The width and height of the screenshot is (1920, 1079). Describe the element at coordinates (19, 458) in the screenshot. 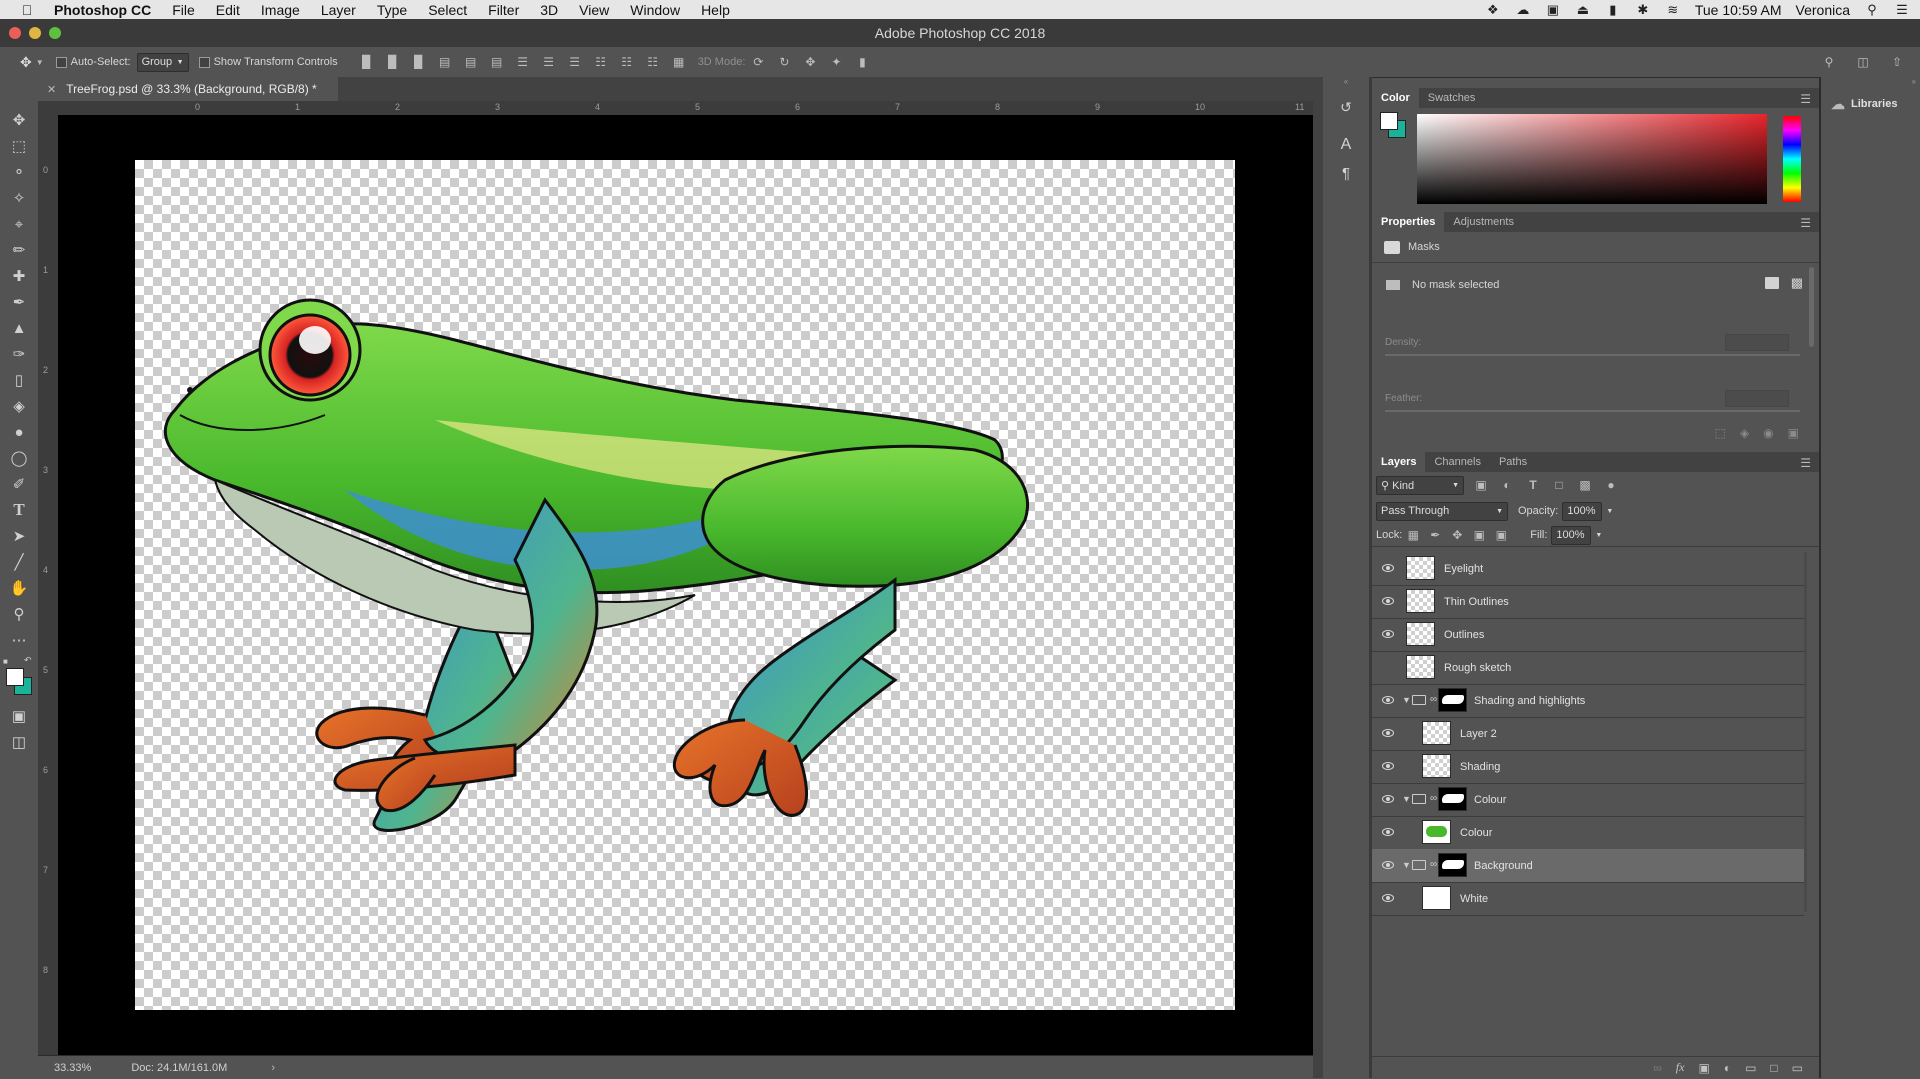

I see `dodge-tool-icon: ◯` at that location.